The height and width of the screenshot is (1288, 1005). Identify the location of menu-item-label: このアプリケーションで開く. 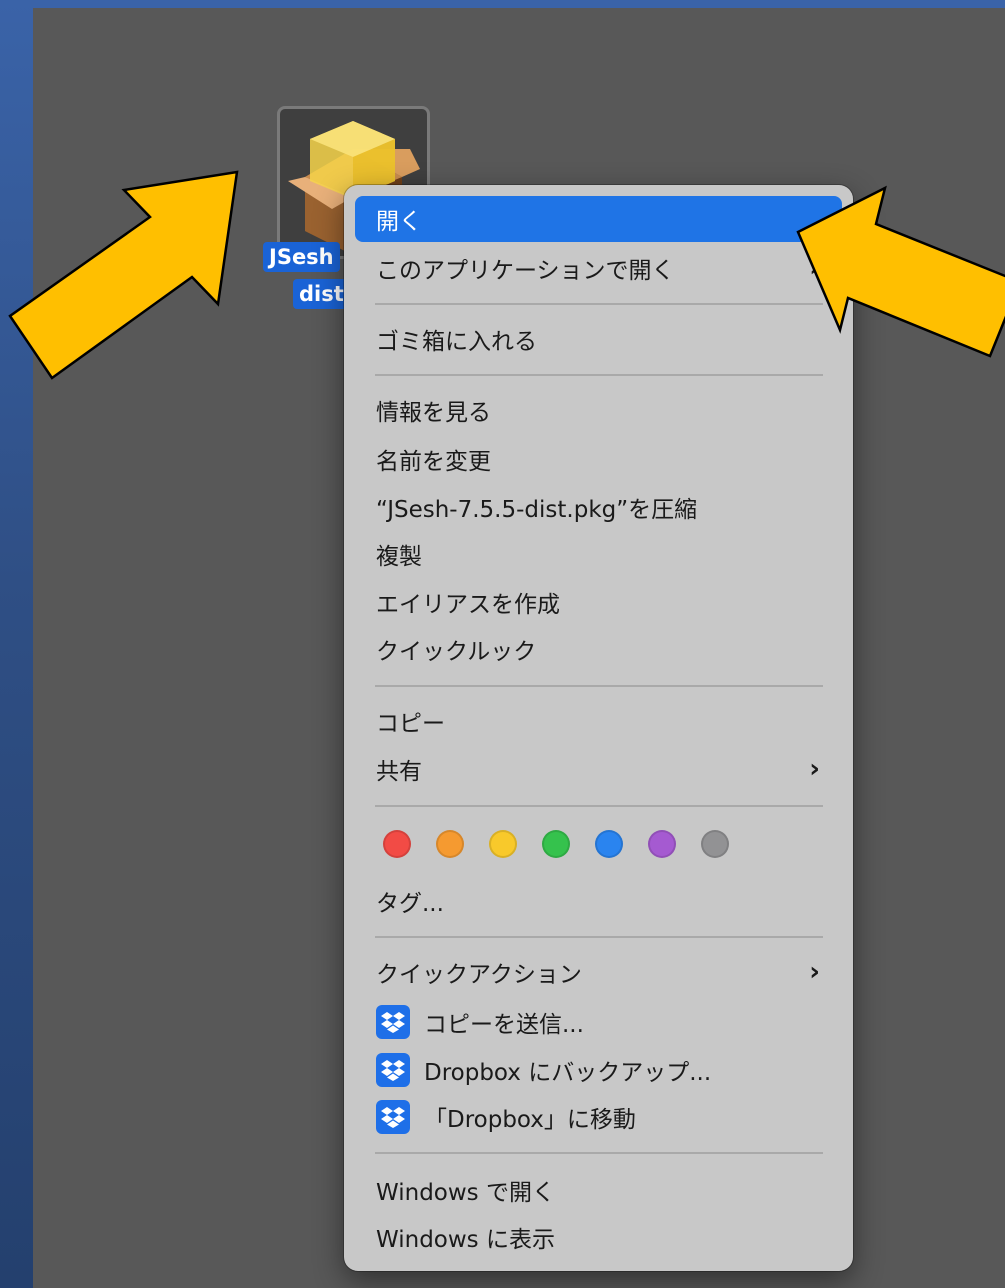
(525, 271).